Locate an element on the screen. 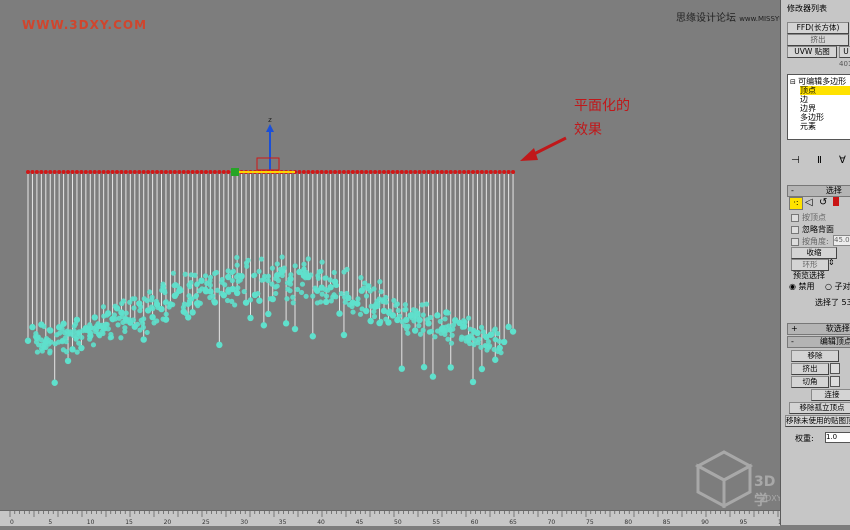 Image resolution: width=850 pixels, height=530 pixels. angle-input: 45.0 is located at coordinates (841, 240).